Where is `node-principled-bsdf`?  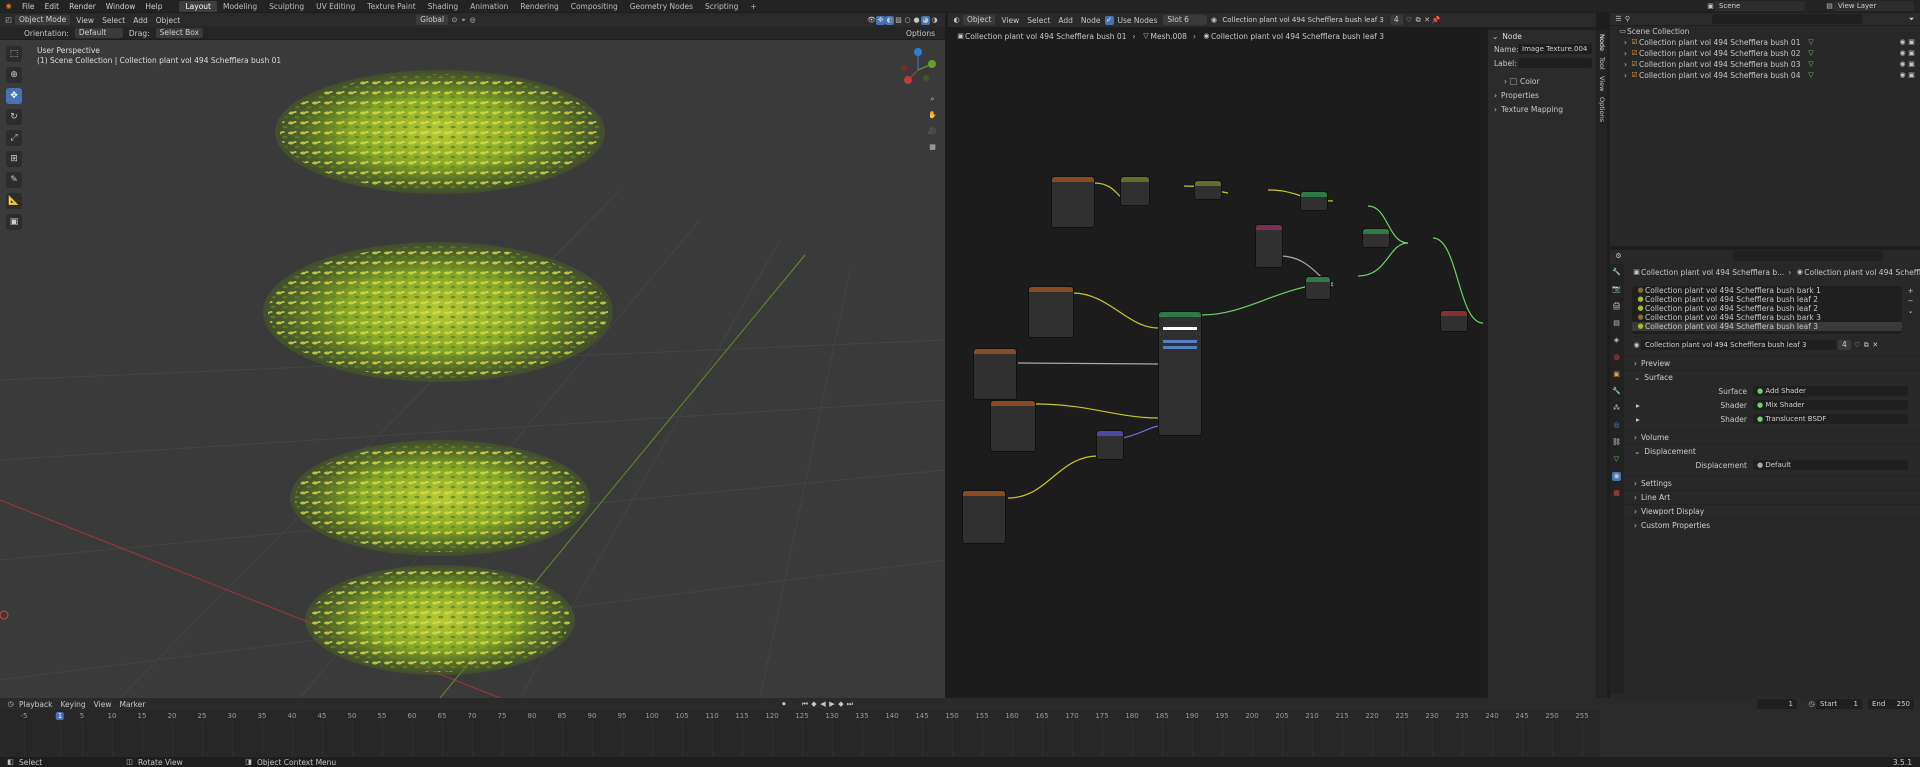
node-principled-bsdf is located at coordinates (1180, 373).